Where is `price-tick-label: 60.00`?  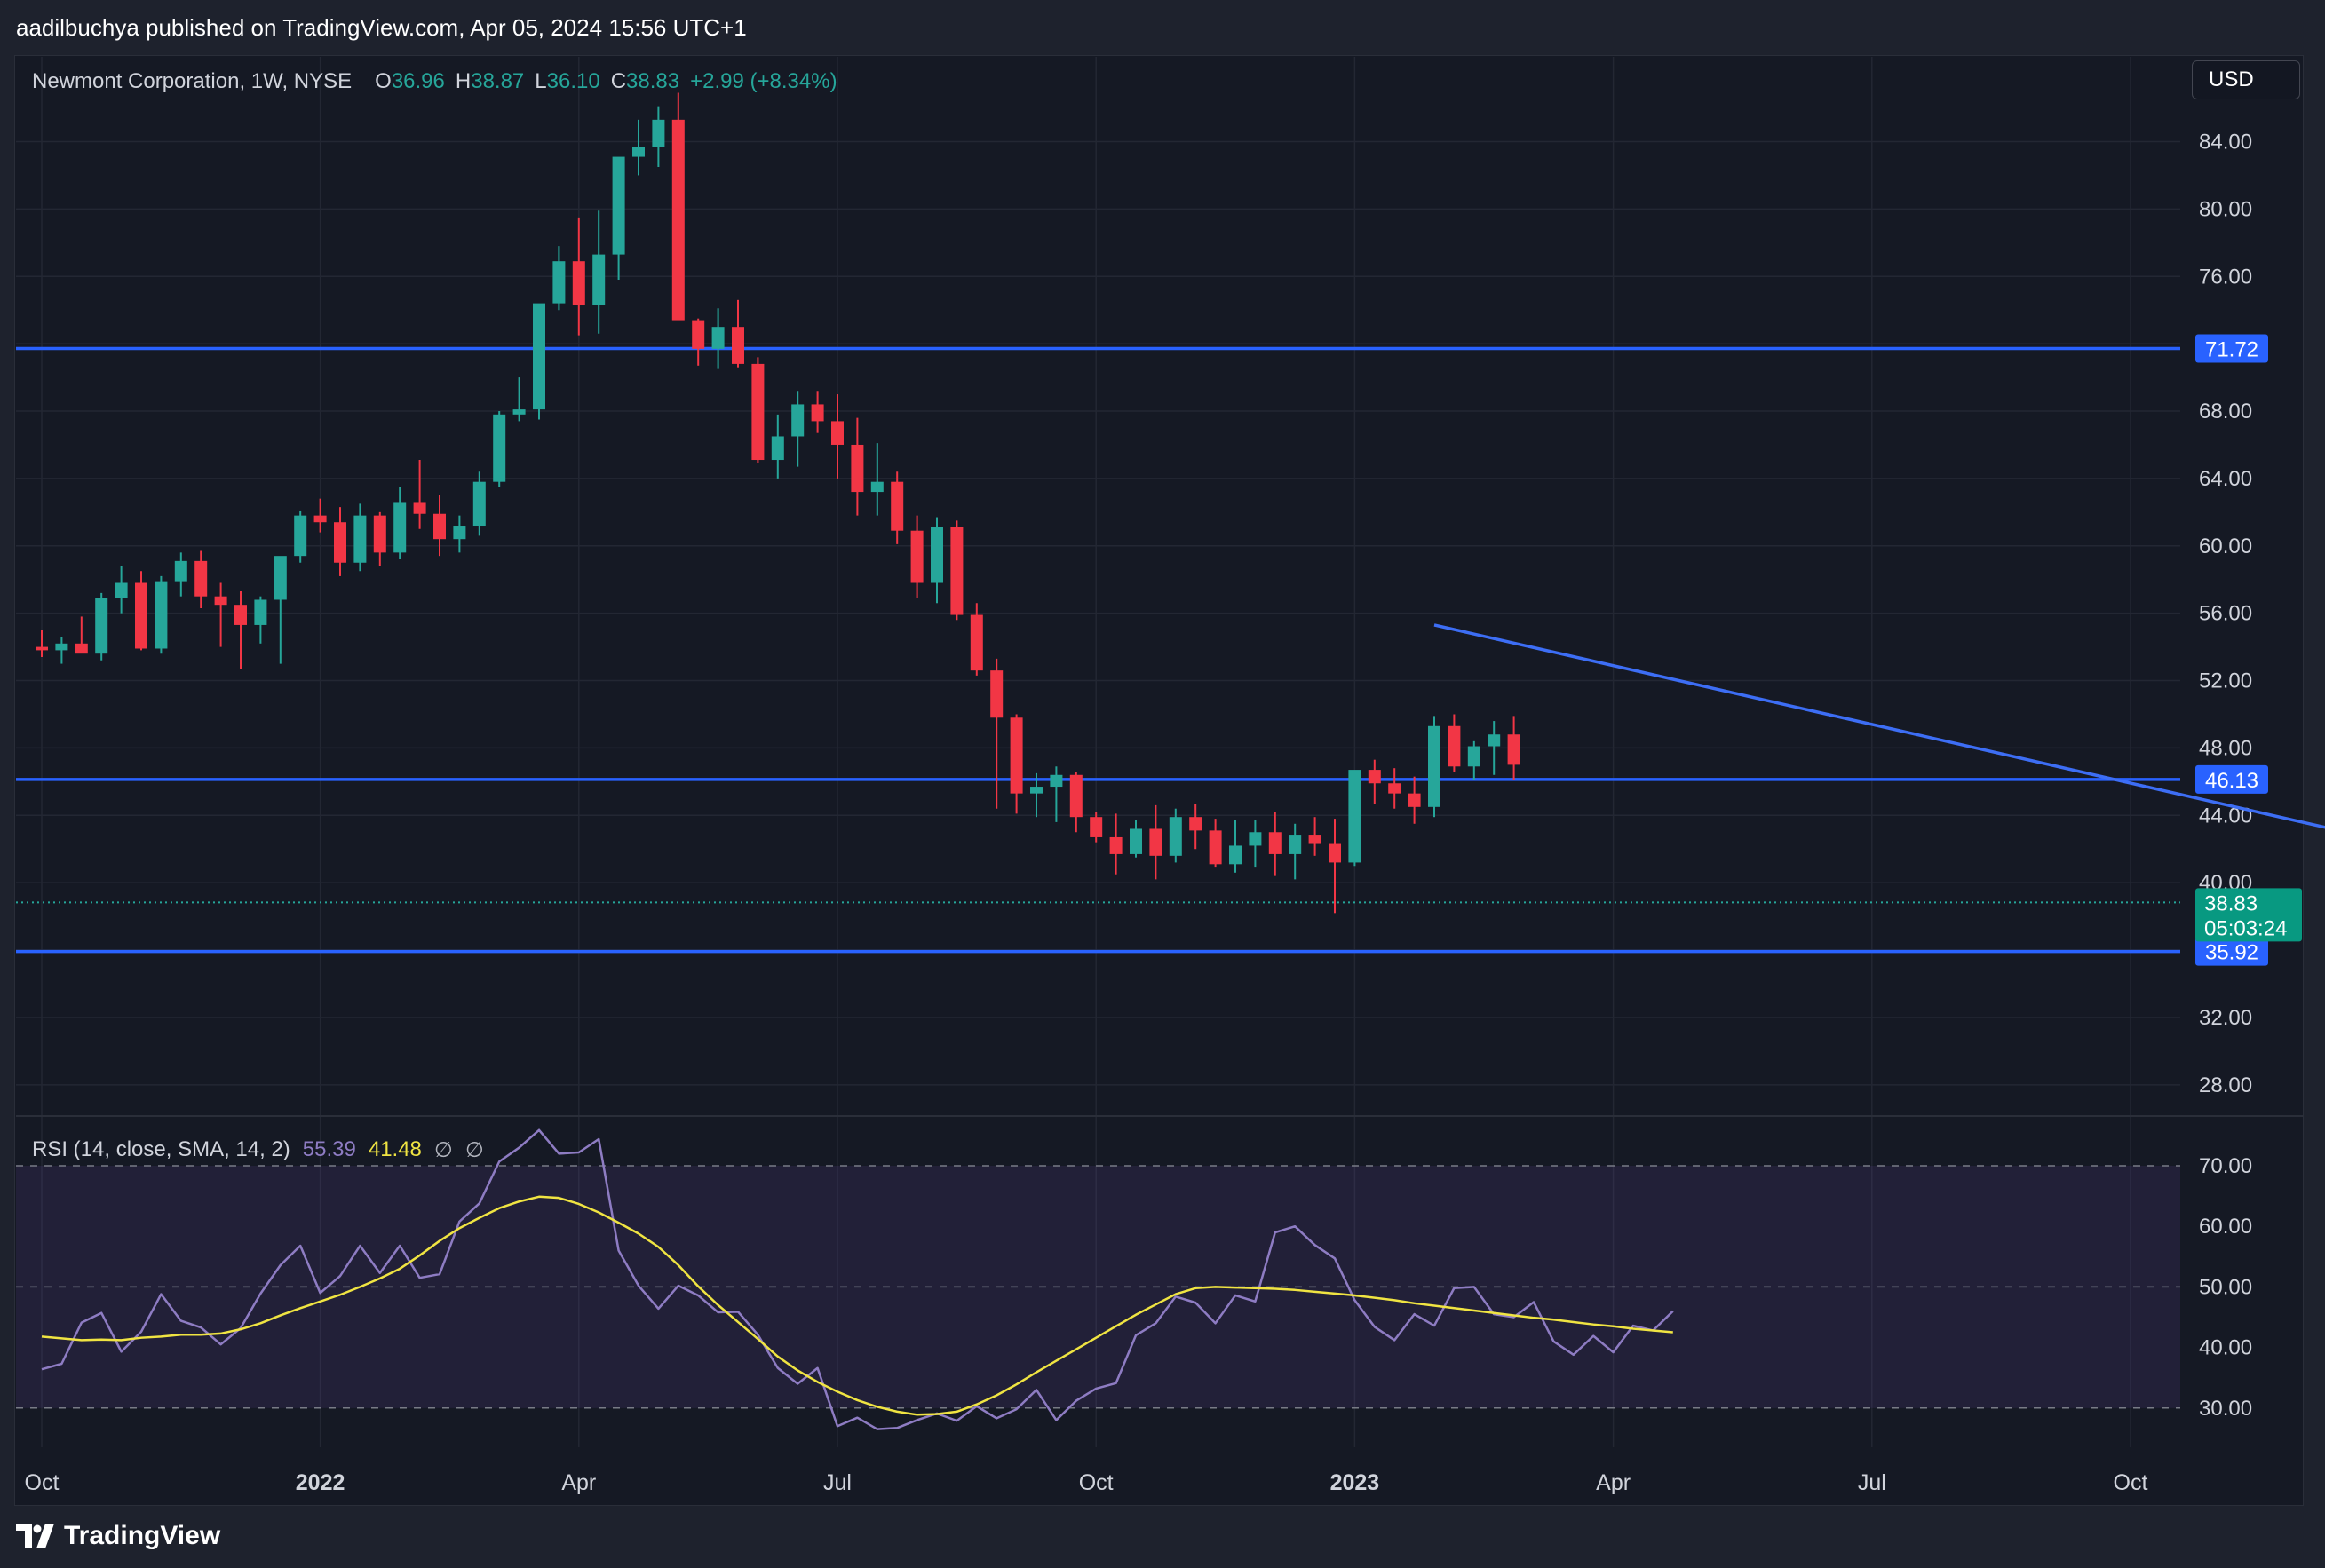 price-tick-label: 60.00 is located at coordinates (2225, 546).